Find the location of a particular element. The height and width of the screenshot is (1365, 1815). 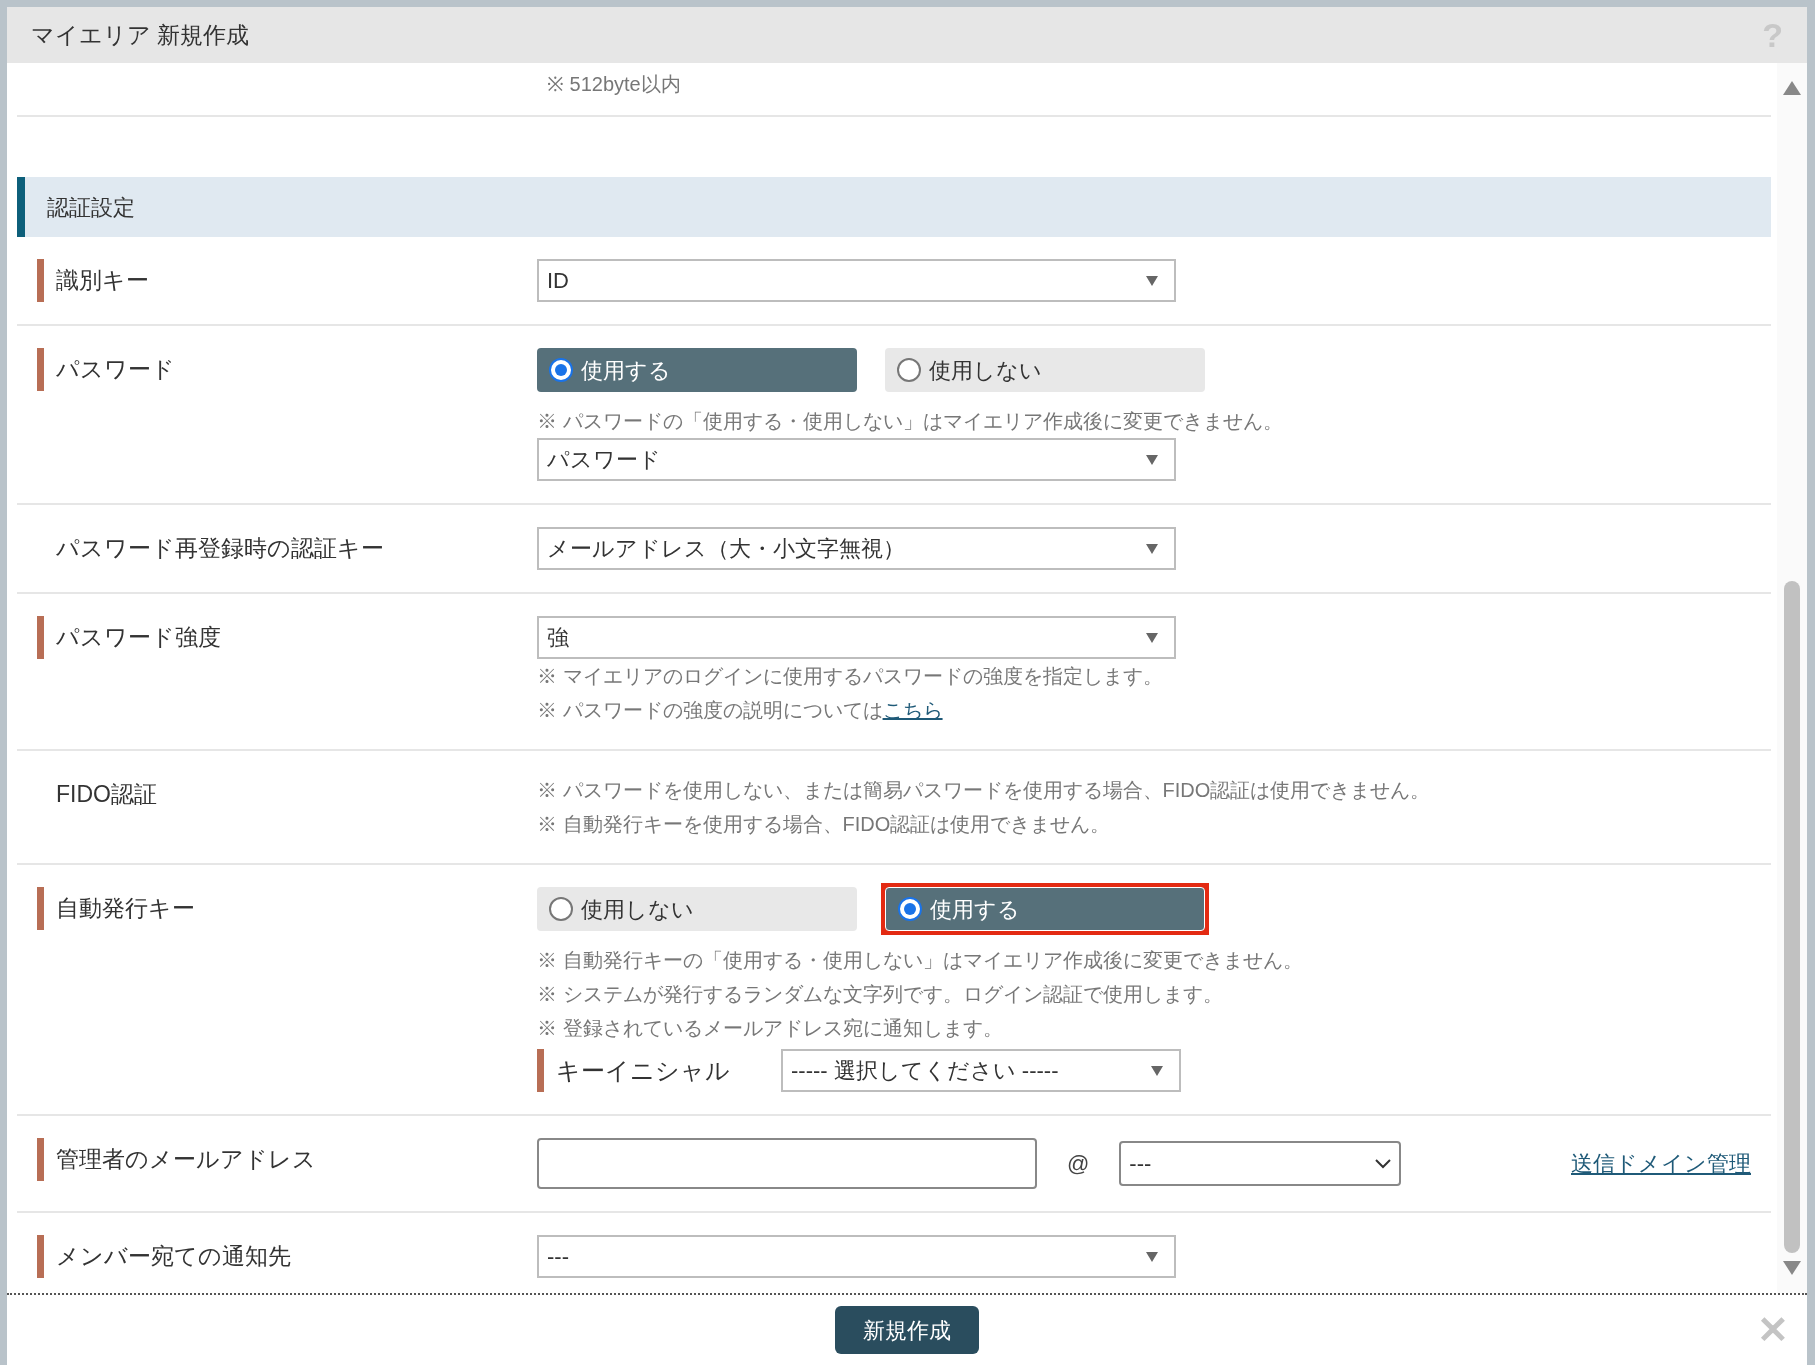

dropdown: ----- 選択してください ----- is located at coordinates (981, 1070).